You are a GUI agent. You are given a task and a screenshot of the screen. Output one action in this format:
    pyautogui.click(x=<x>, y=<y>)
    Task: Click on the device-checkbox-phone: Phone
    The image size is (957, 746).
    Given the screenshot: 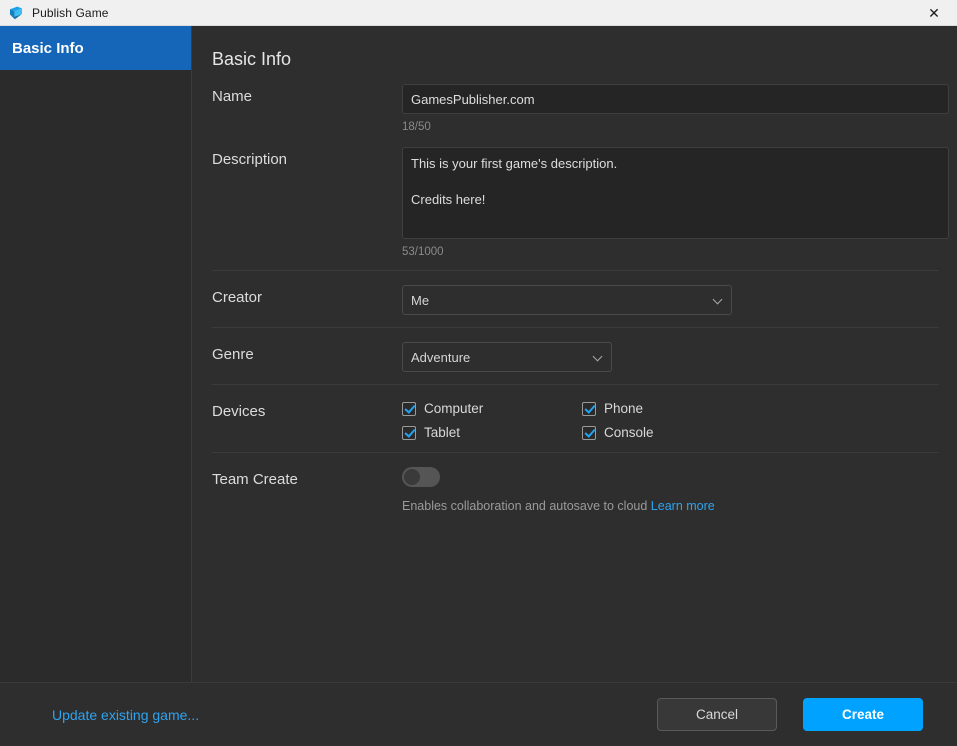 What is the action you would take?
    pyautogui.click(x=672, y=408)
    